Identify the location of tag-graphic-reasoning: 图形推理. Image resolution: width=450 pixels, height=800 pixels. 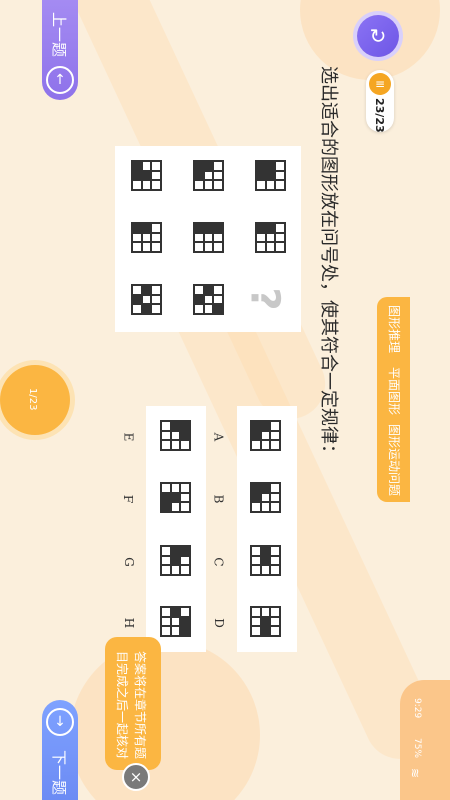
(394, 329).